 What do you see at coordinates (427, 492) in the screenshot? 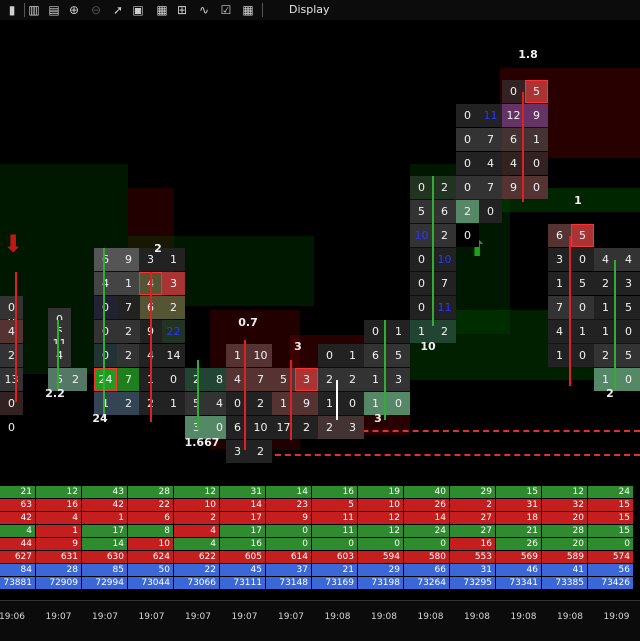
I see `stat-cell: 40` at bounding box center [427, 492].